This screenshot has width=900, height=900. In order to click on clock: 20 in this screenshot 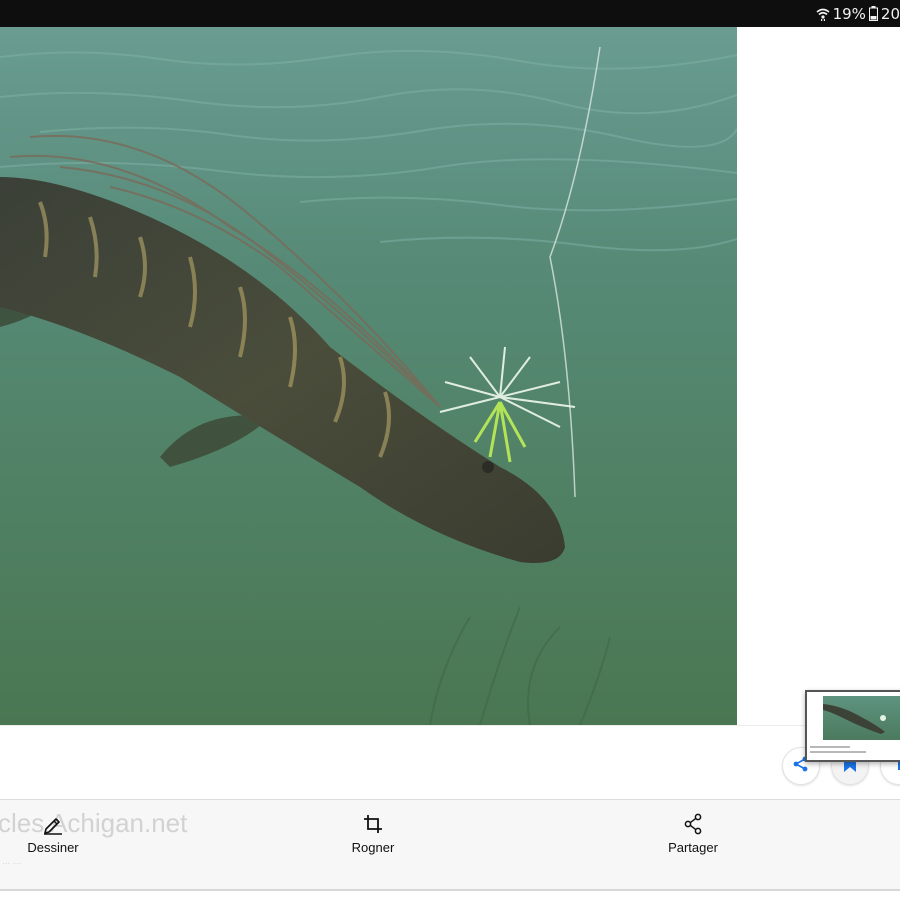, I will do `click(890, 13)`.